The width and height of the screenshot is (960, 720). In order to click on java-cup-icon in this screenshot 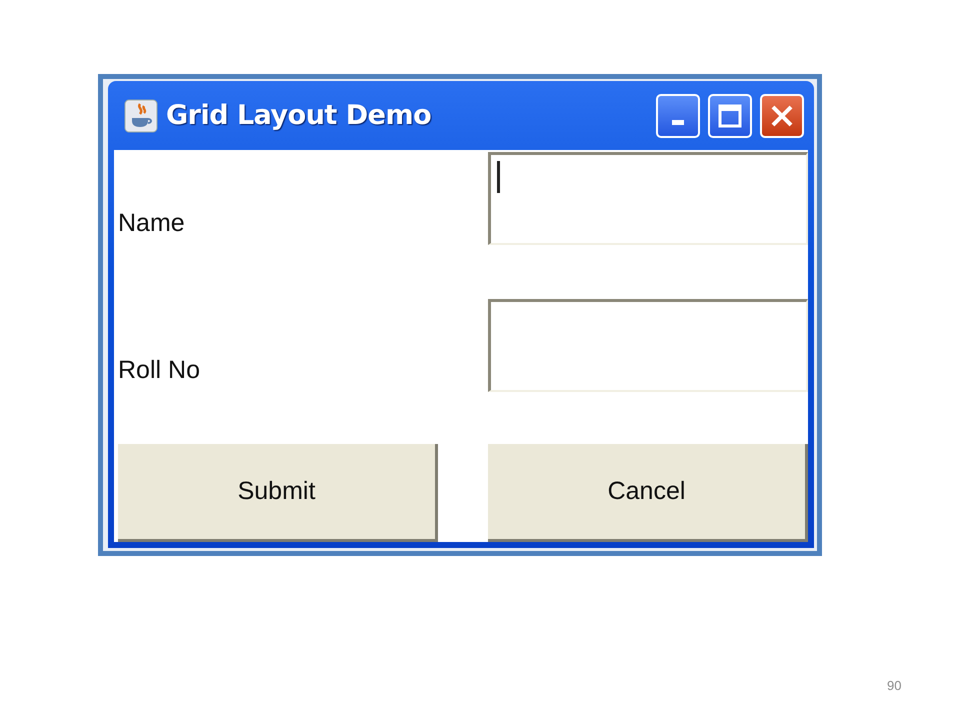, I will do `click(141, 115)`.